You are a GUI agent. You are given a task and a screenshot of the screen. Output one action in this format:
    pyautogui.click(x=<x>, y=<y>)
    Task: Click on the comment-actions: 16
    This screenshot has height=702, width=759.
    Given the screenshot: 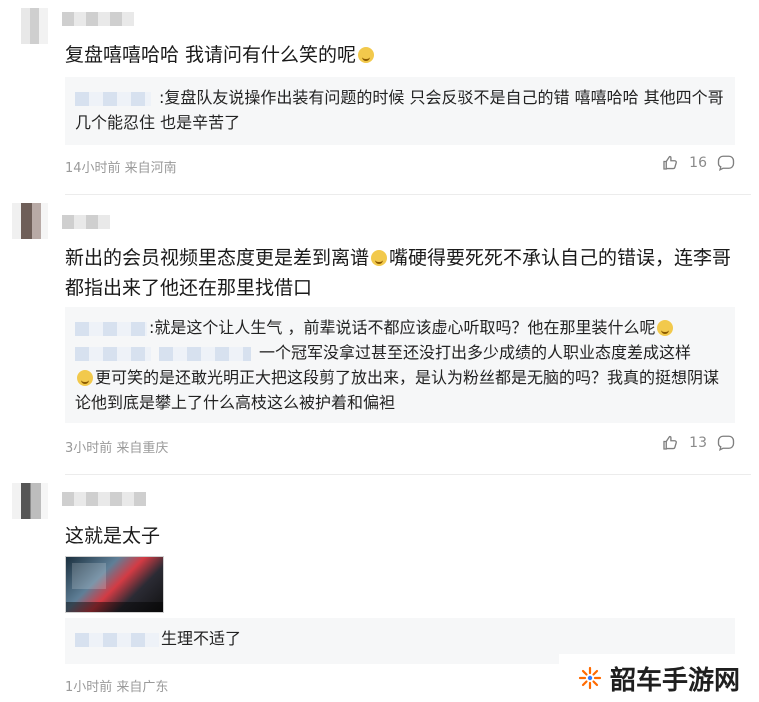 What is the action you would take?
    pyautogui.click(x=698, y=163)
    